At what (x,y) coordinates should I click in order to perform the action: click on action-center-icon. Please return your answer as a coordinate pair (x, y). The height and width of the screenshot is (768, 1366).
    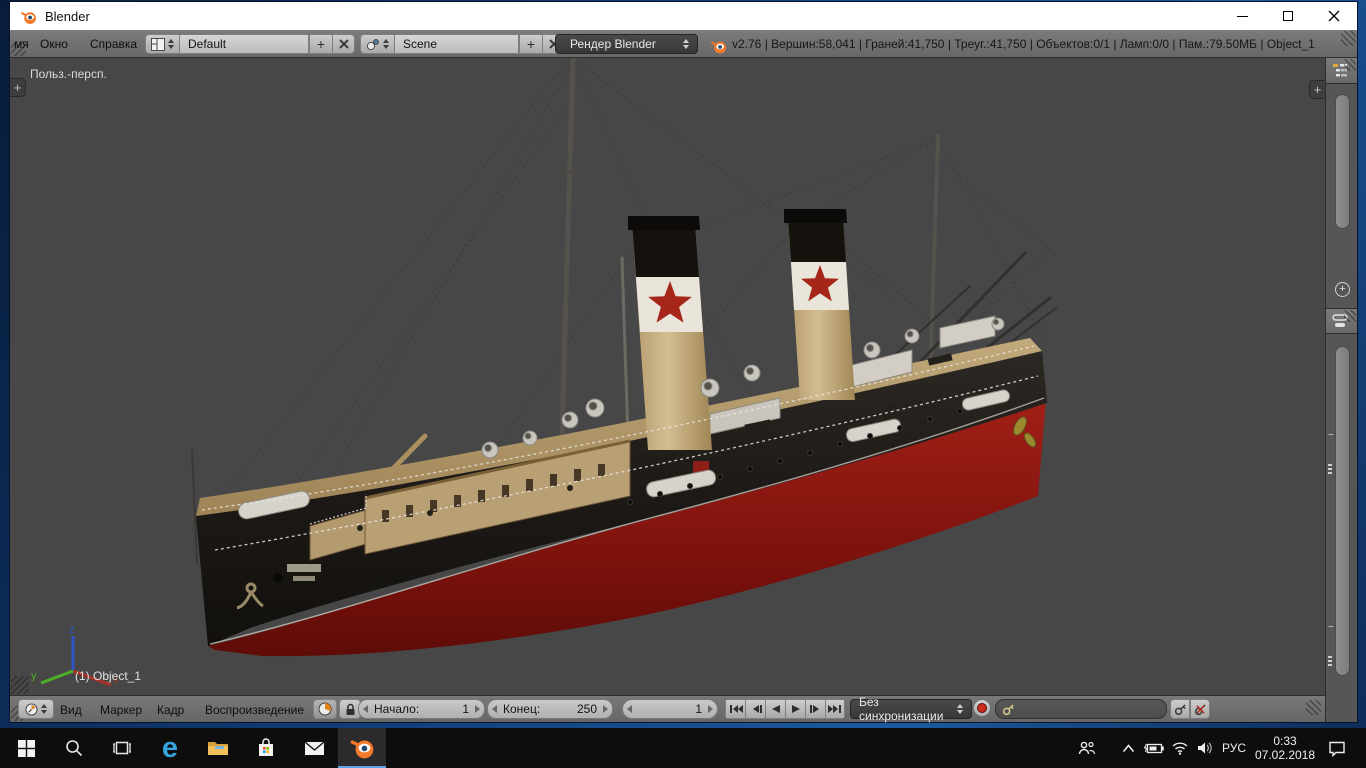
    Looking at the image, I should click on (1337, 749).